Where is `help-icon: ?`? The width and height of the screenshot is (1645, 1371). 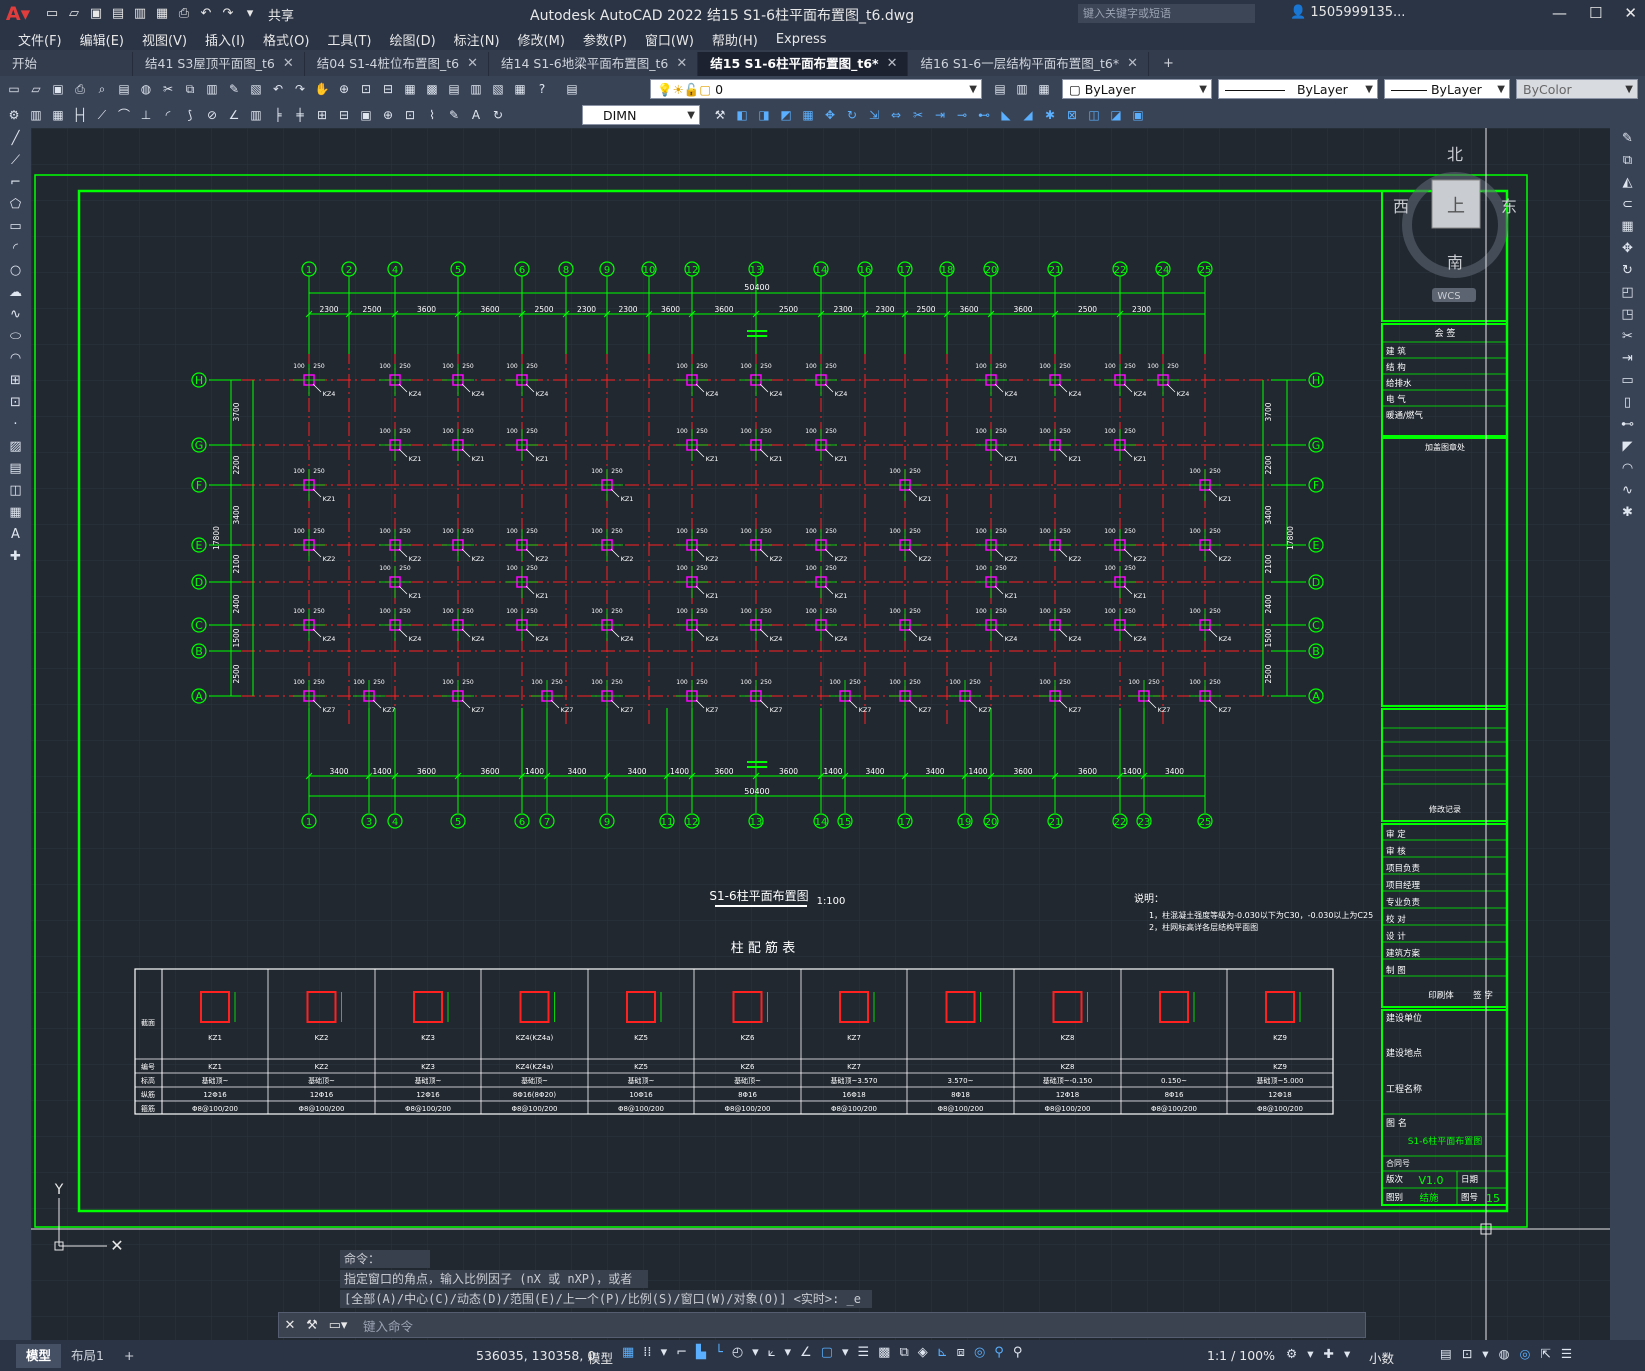 help-icon: ? is located at coordinates (542, 89).